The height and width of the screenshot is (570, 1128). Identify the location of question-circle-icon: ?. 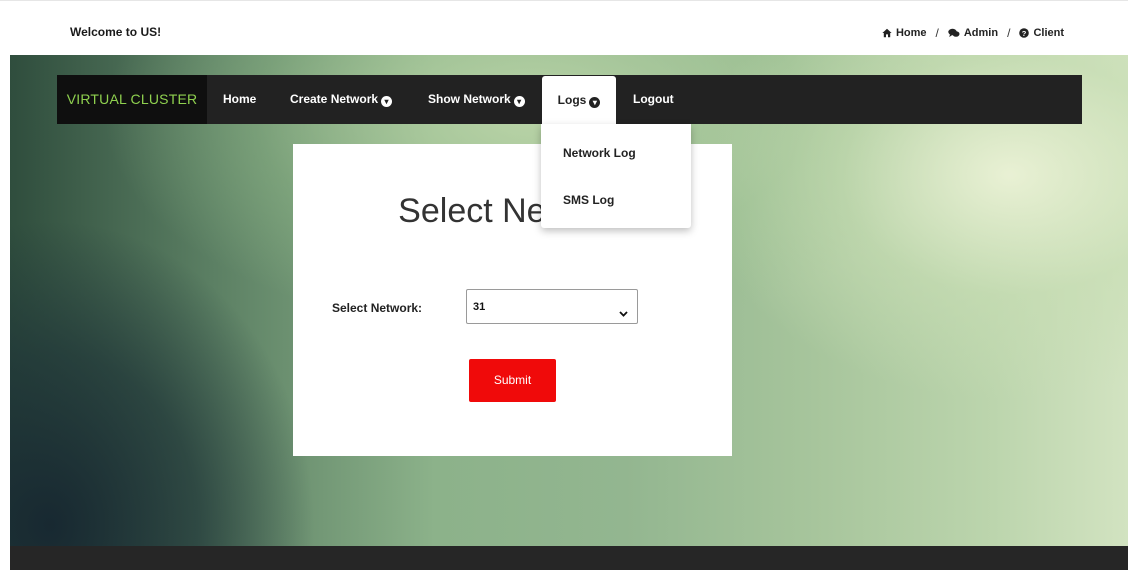
(1024, 33).